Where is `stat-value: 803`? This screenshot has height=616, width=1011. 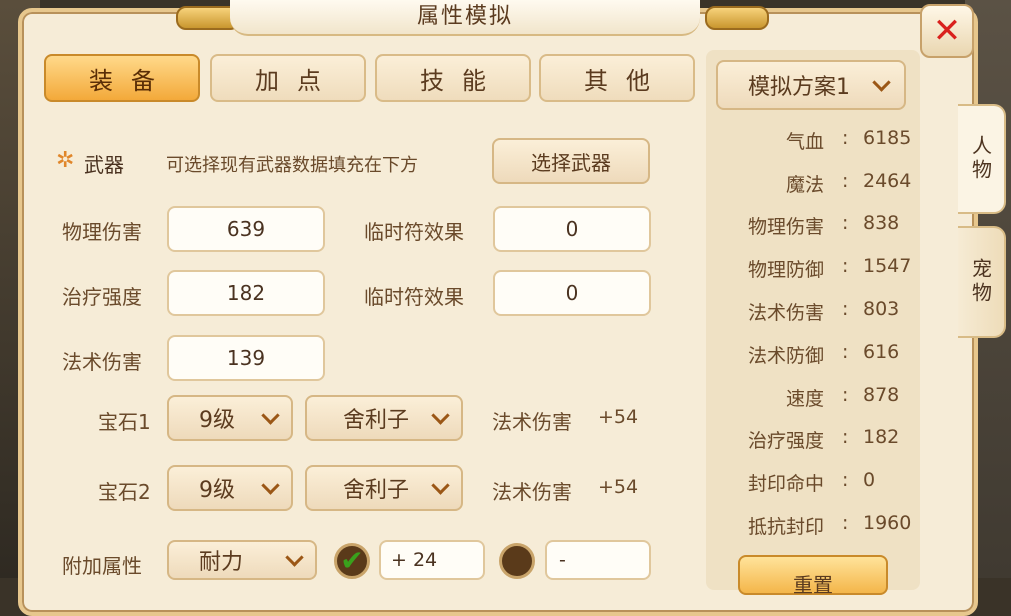 stat-value: 803 is located at coordinates (881, 309).